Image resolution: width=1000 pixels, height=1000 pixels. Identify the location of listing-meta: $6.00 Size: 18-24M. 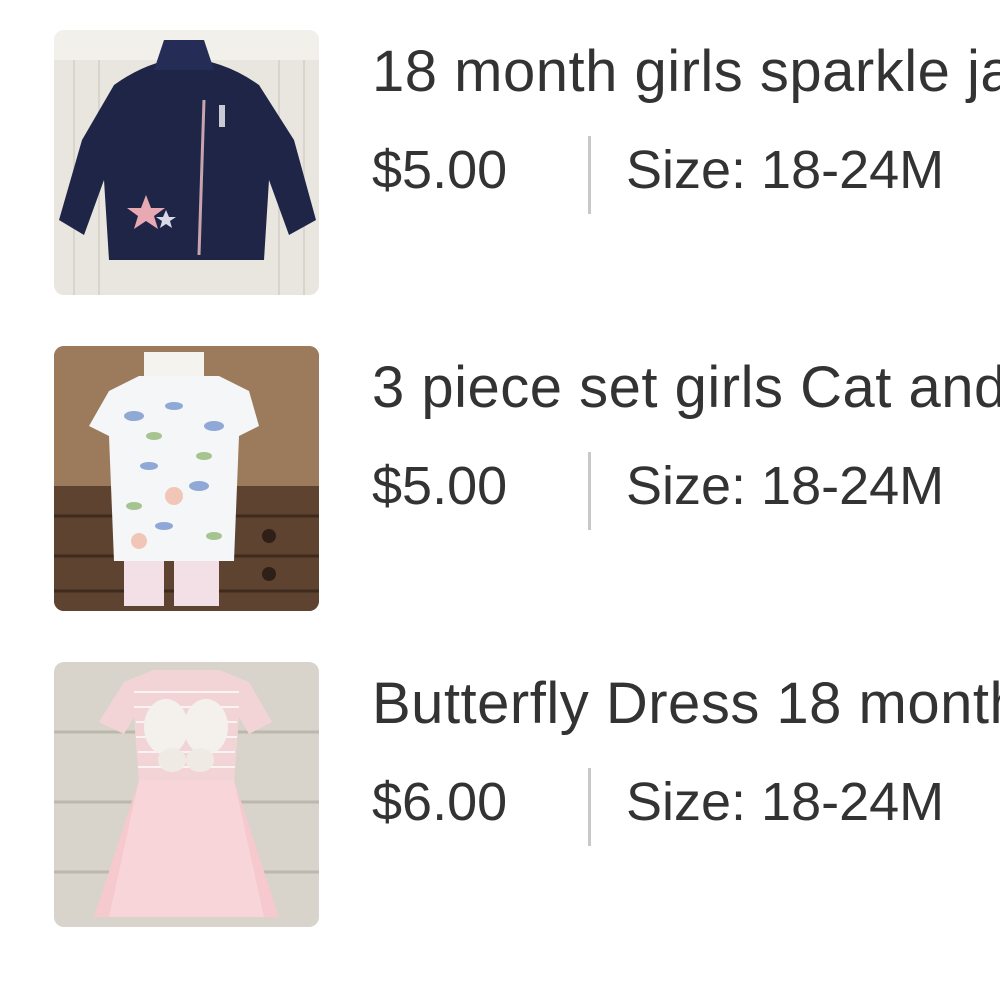
(686, 806).